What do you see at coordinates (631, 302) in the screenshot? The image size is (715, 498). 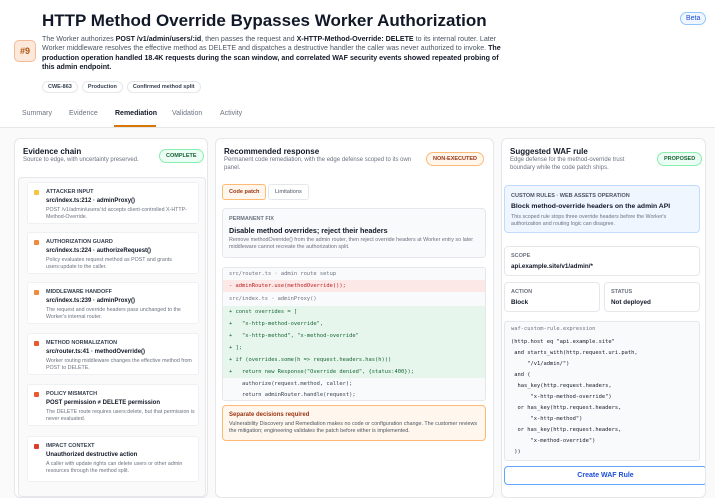 I see `deploy-status-value: Not deployed` at bounding box center [631, 302].